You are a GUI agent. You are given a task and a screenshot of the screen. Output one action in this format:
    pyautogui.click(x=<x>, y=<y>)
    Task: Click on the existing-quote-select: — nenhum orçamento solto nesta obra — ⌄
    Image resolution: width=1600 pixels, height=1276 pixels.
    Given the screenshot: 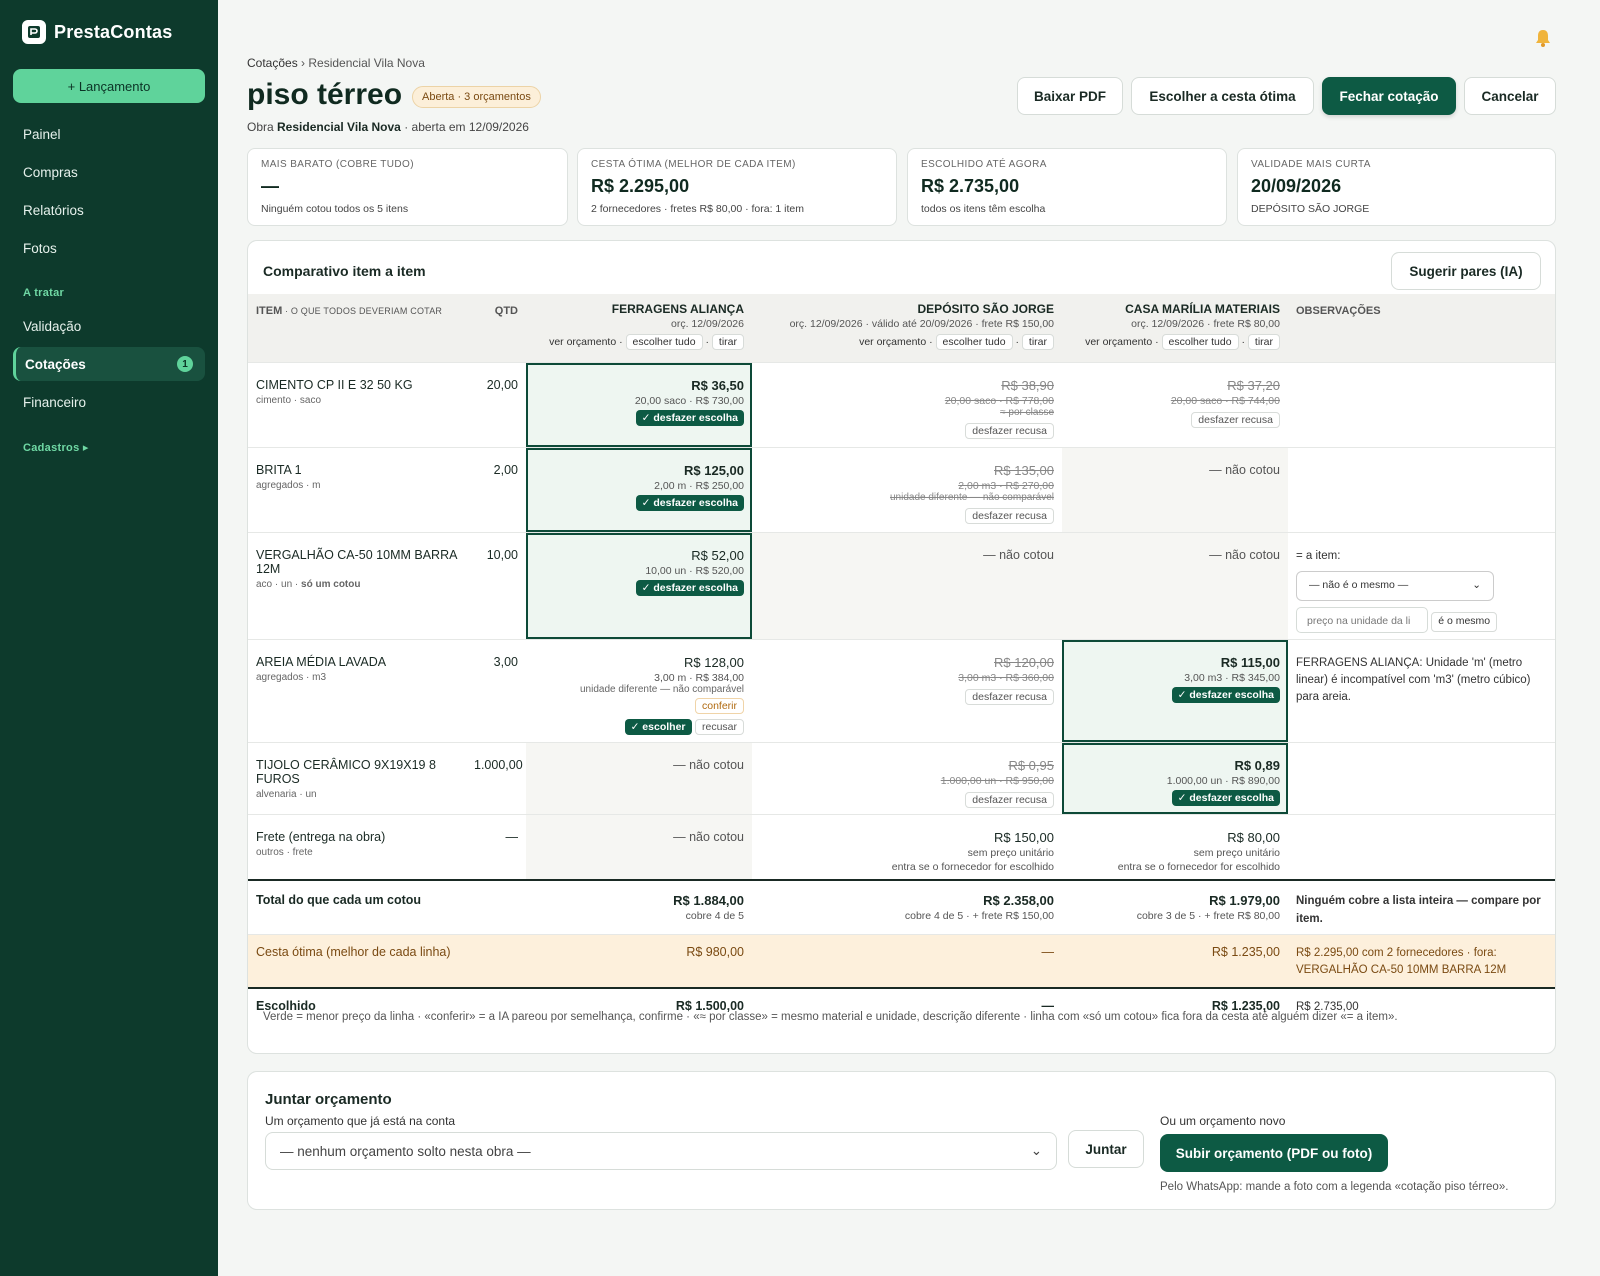 What is the action you would take?
    pyautogui.click(x=661, y=1151)
    